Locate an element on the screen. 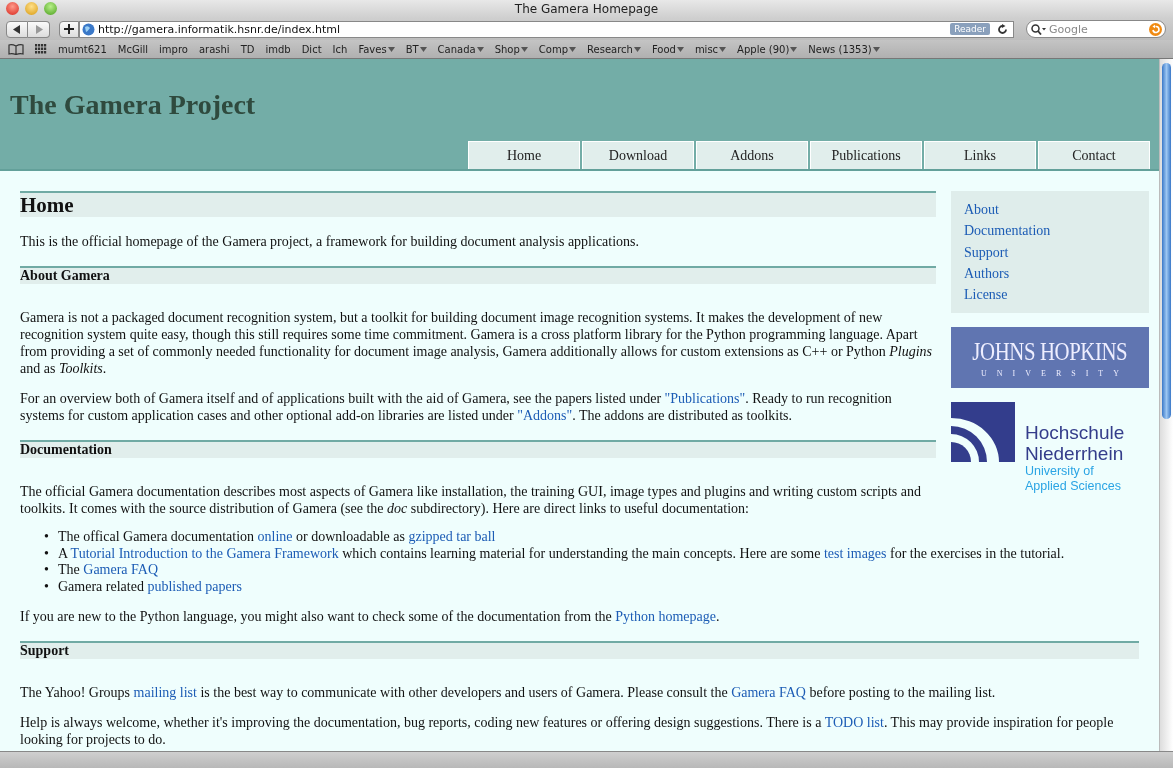 The image size is (1173, 768). grid-icon is located at coordinates (41, 49).